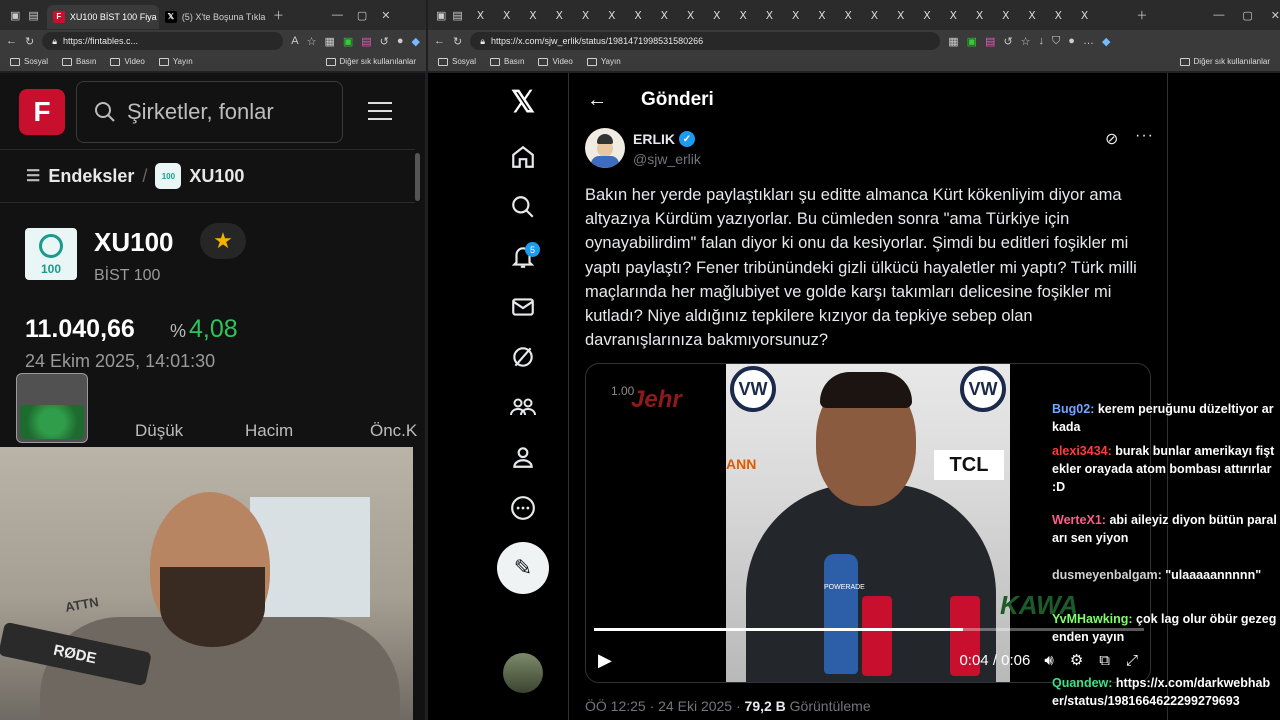 The image size is (1280, 720). What do you see at coordinates (102, 16) in the screenshot?
I see `tab-fintables: F XU100 BİST 100 Fiya ✕` at bounding box center [102, 16].